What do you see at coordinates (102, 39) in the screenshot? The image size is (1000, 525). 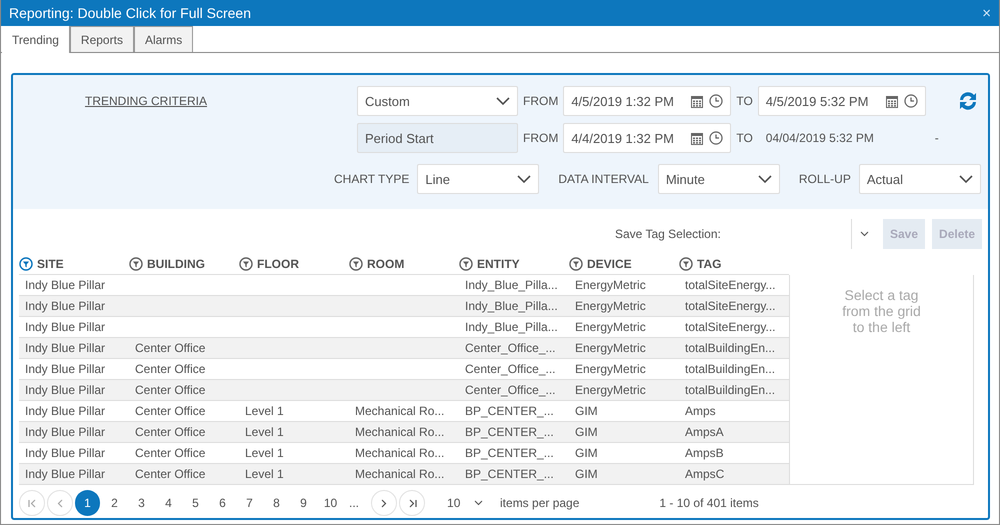 I see `tab: Reports` at bounding box center [102, 39].